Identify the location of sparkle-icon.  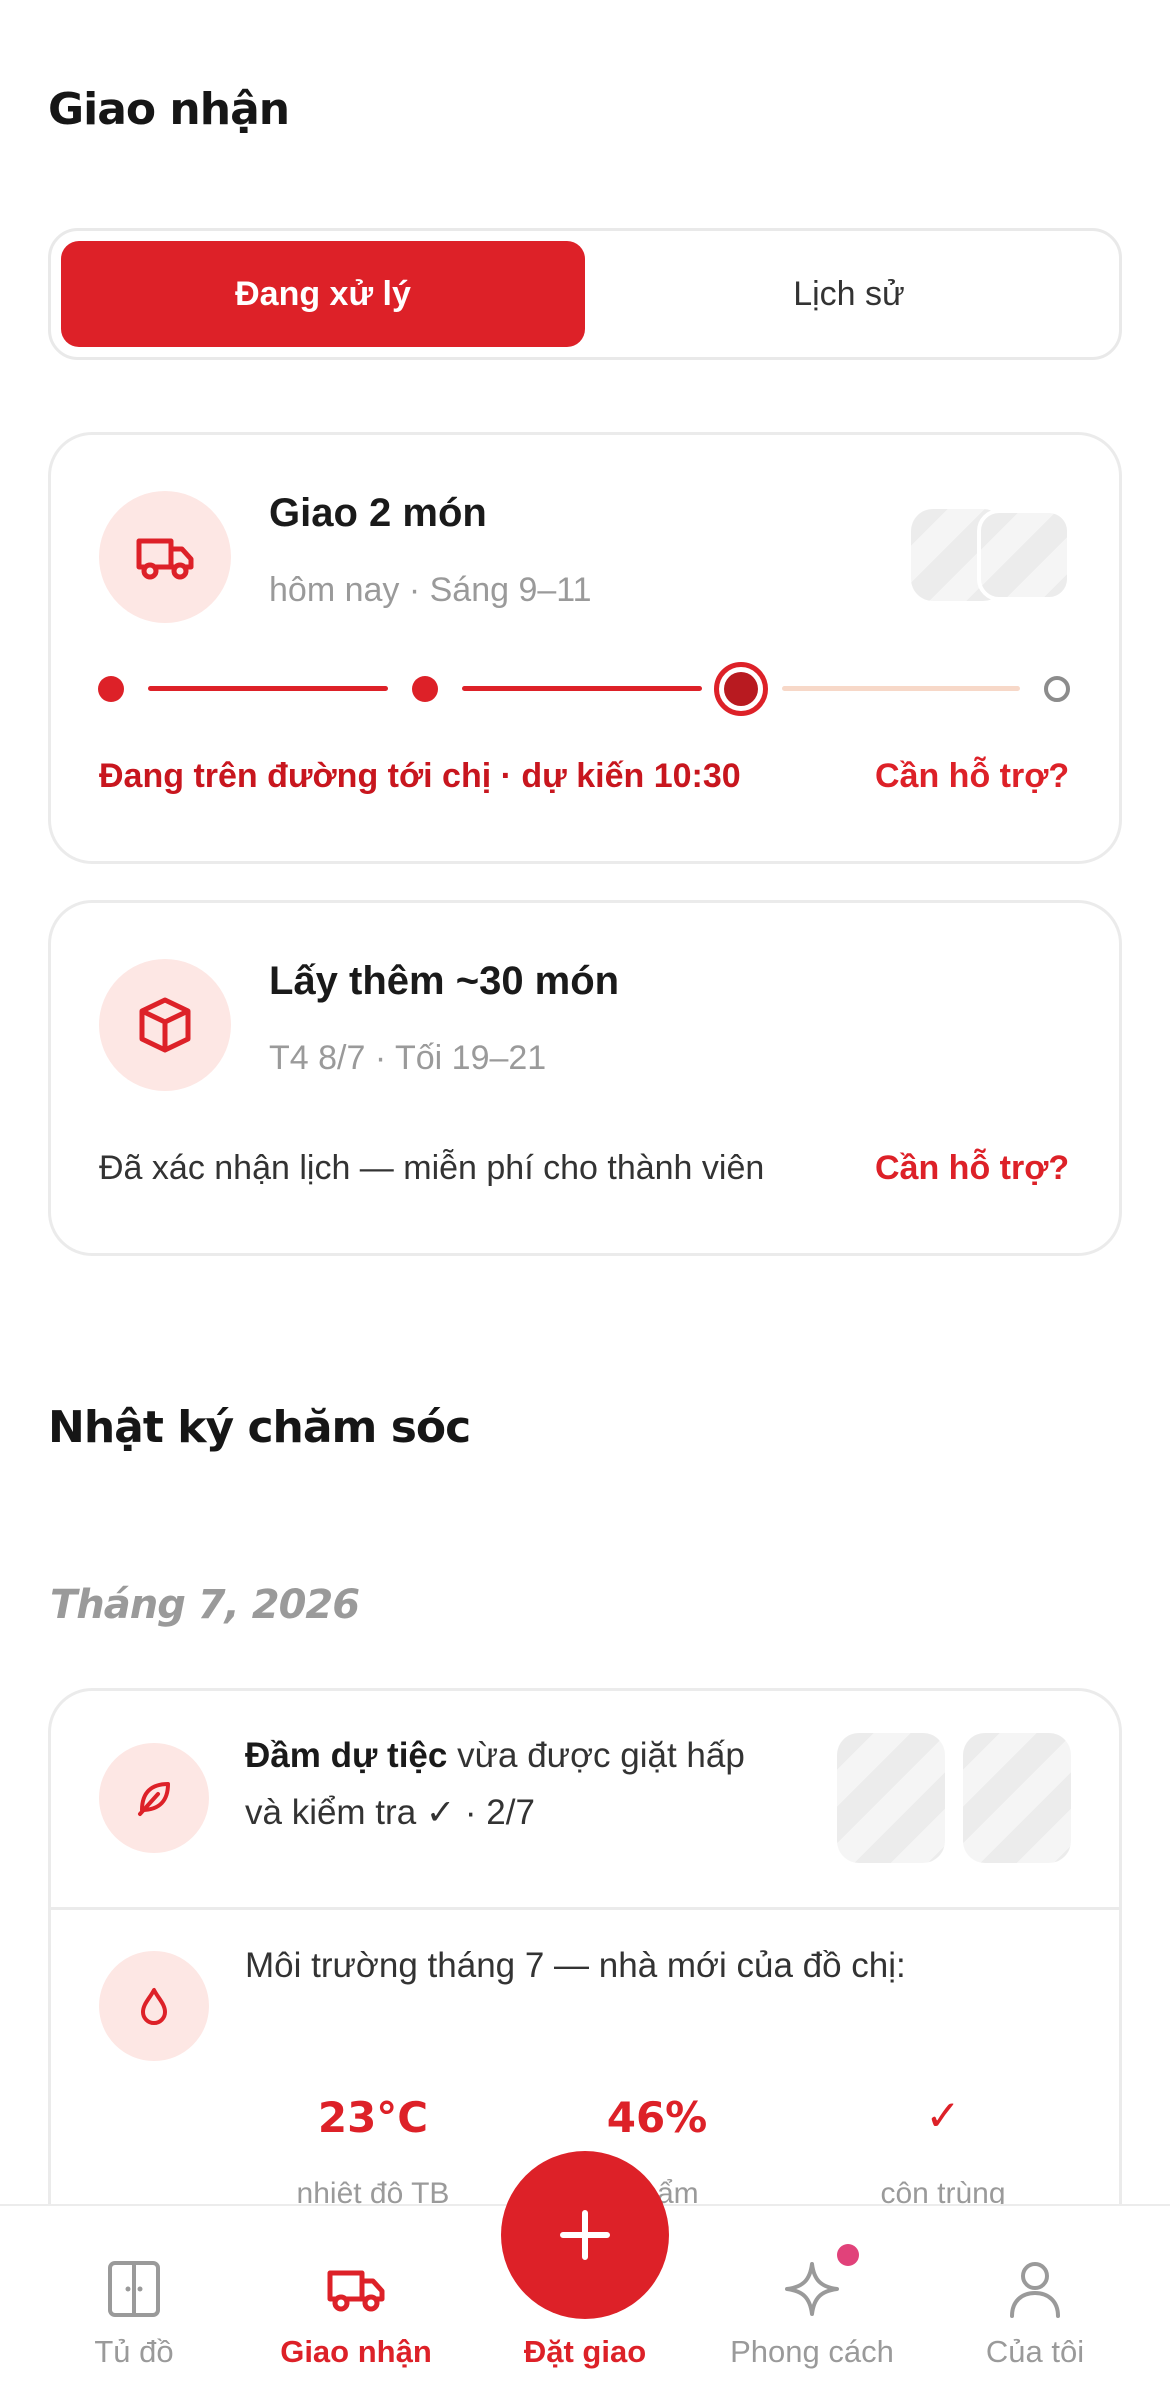
(819, 2283).